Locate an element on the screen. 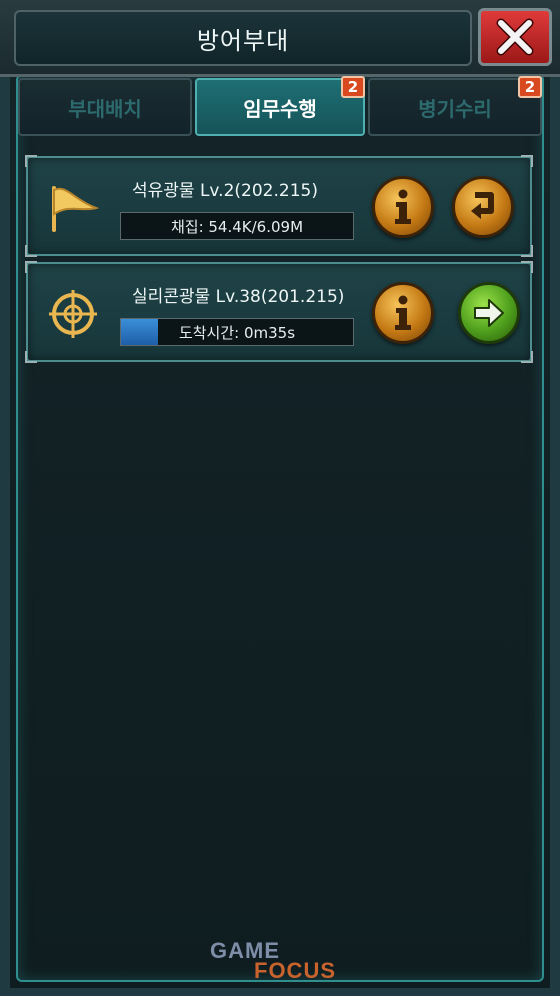 The width and height of the screenshot is (560, 996). tab-label: 병기수리 is located at coordinates (455, 108).